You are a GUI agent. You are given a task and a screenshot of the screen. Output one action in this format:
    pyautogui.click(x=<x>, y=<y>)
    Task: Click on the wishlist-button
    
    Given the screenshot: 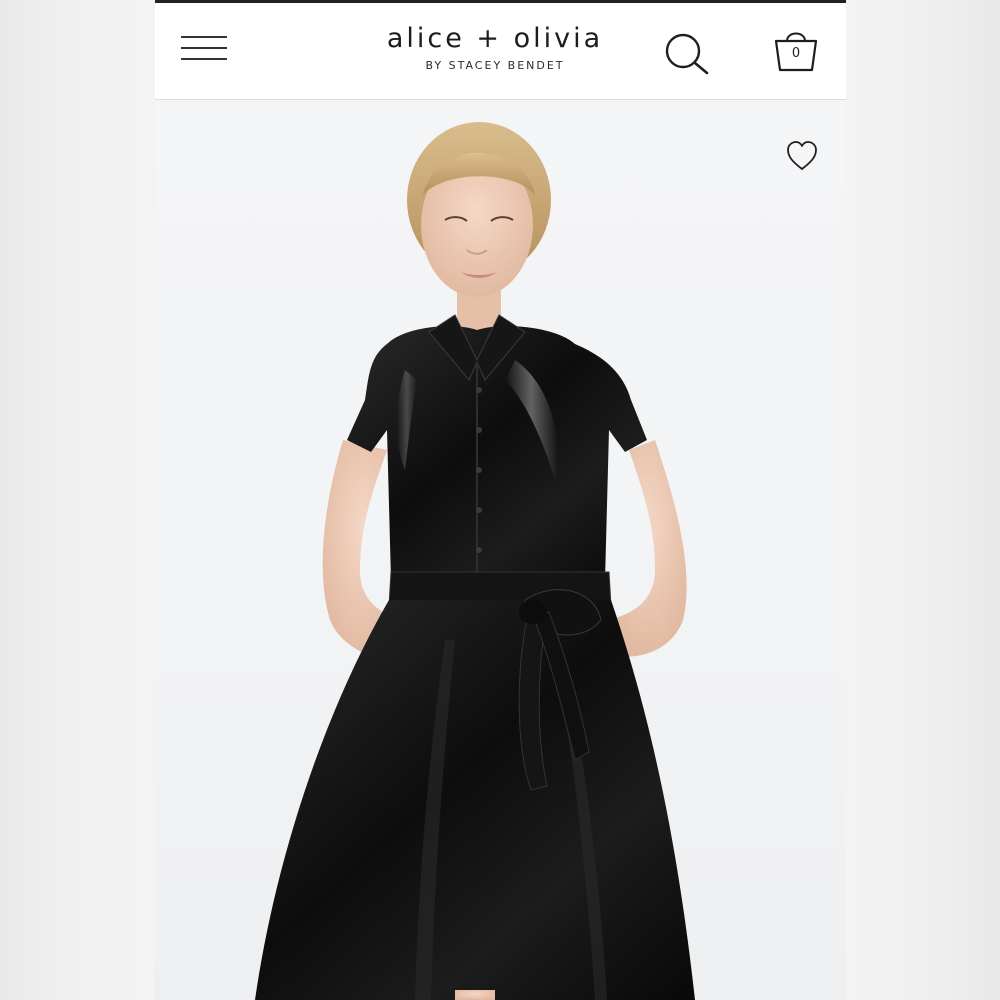 What is the action you would take?
    pyautogui.click(x=802, y=156)
    